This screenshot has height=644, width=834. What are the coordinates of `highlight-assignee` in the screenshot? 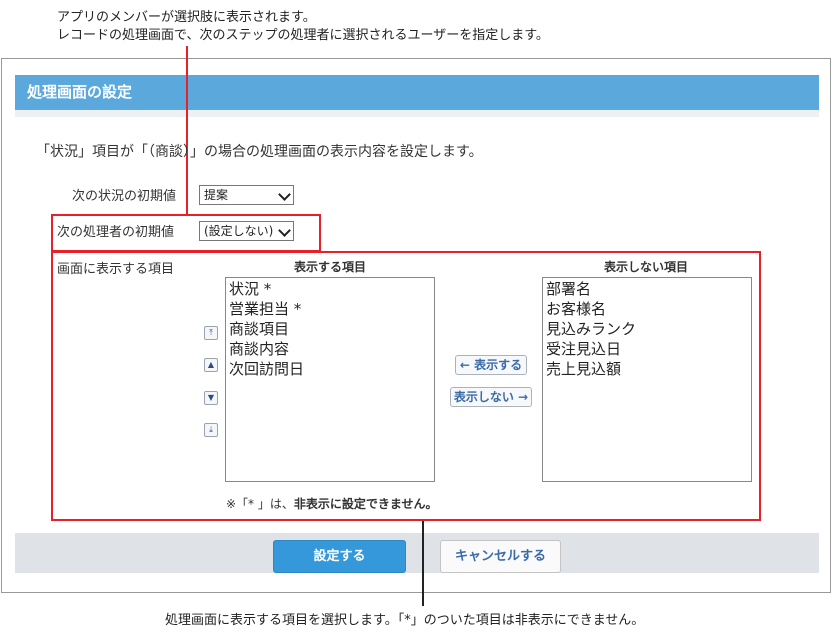 It's located at (186, 233).